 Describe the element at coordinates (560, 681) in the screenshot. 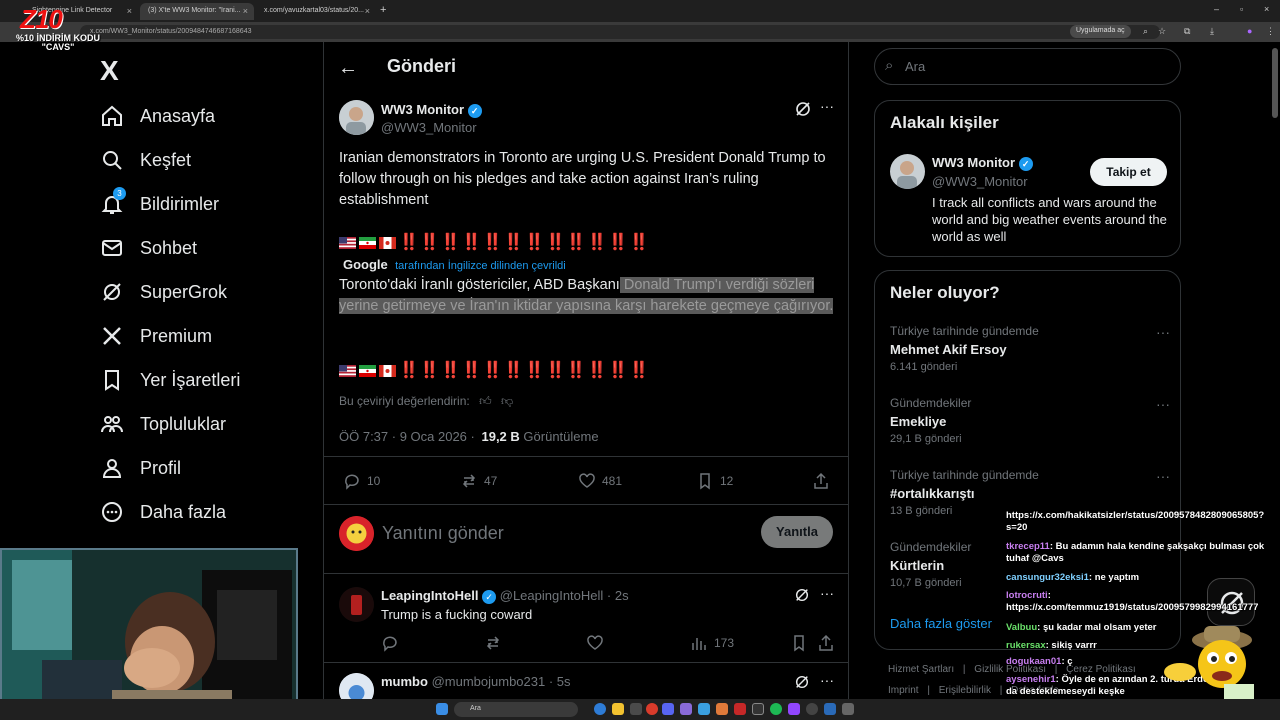

I see `reply-time: · 5s` at that location.